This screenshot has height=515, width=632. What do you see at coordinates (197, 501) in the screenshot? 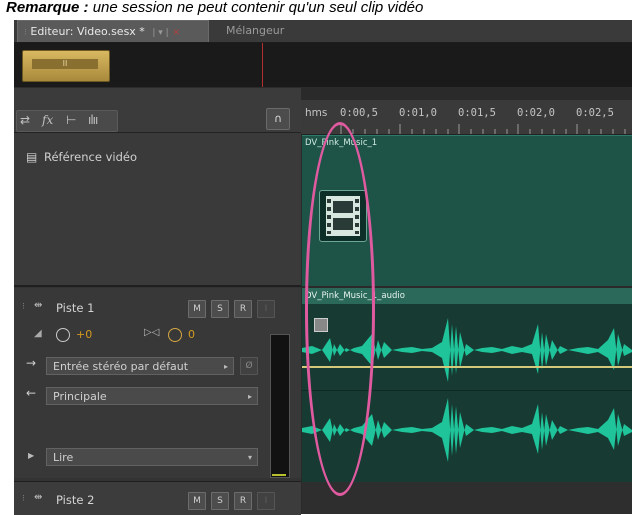
I see `track2-mute-button: M` at bounding box center [197, 501].